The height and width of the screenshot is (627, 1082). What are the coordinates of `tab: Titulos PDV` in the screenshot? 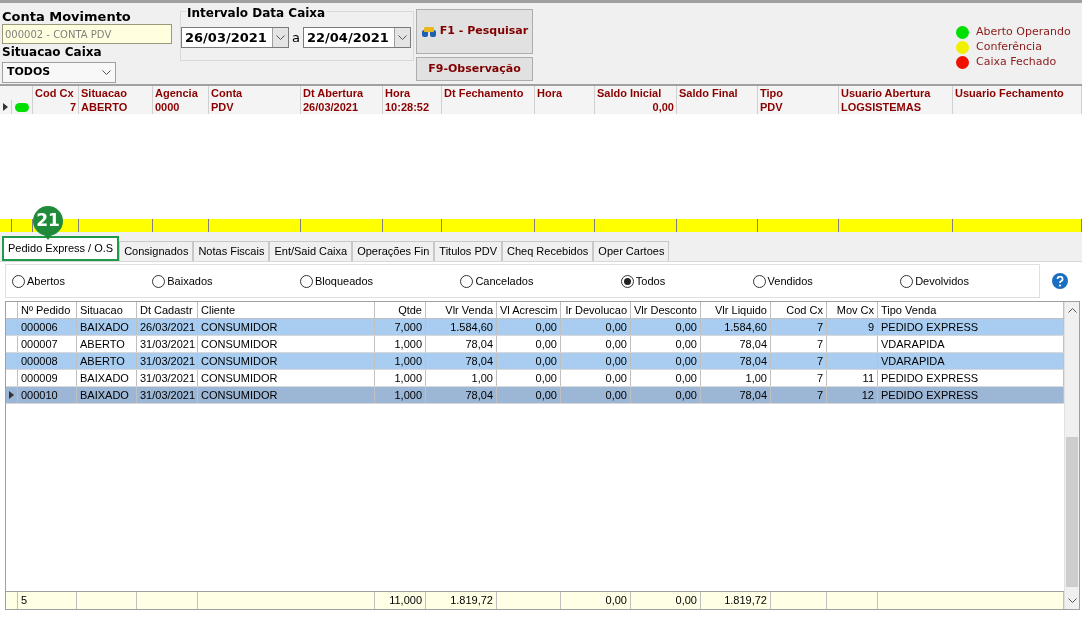 It's located at (468, 251).